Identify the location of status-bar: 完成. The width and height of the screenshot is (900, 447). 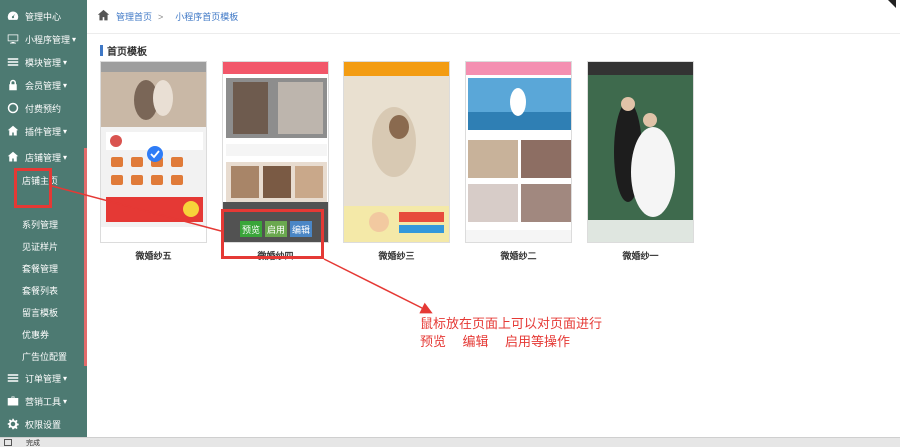
(450, 442).